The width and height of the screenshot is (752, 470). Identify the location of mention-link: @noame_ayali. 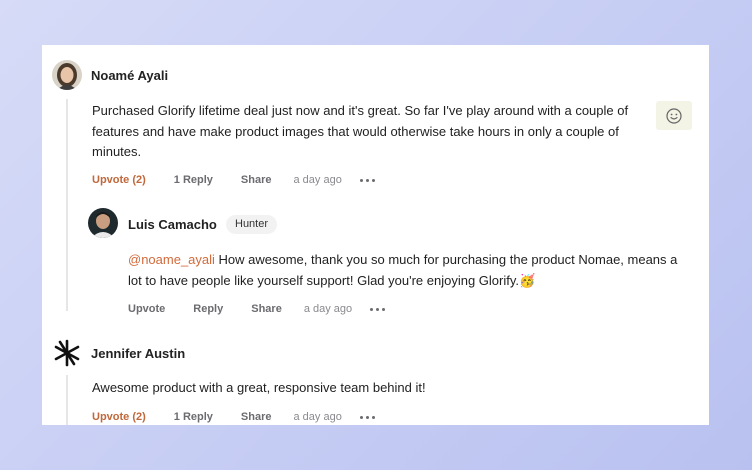
(171, 259).